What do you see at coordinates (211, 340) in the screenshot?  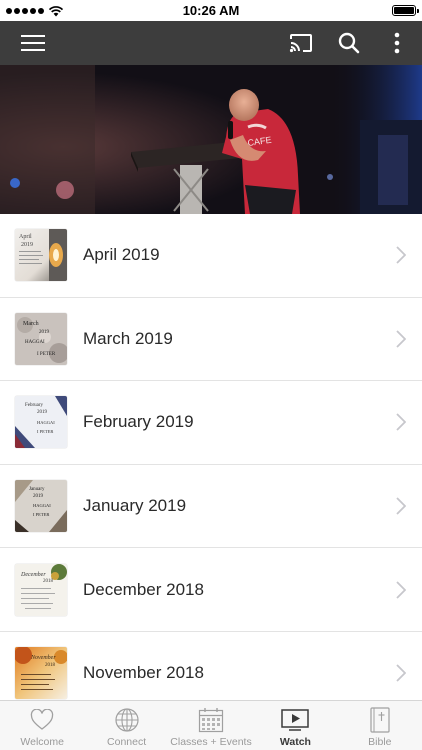 I see `list-item: March 2019 HAGGAI I PETER March 2019` at bounding box center [211, 340].